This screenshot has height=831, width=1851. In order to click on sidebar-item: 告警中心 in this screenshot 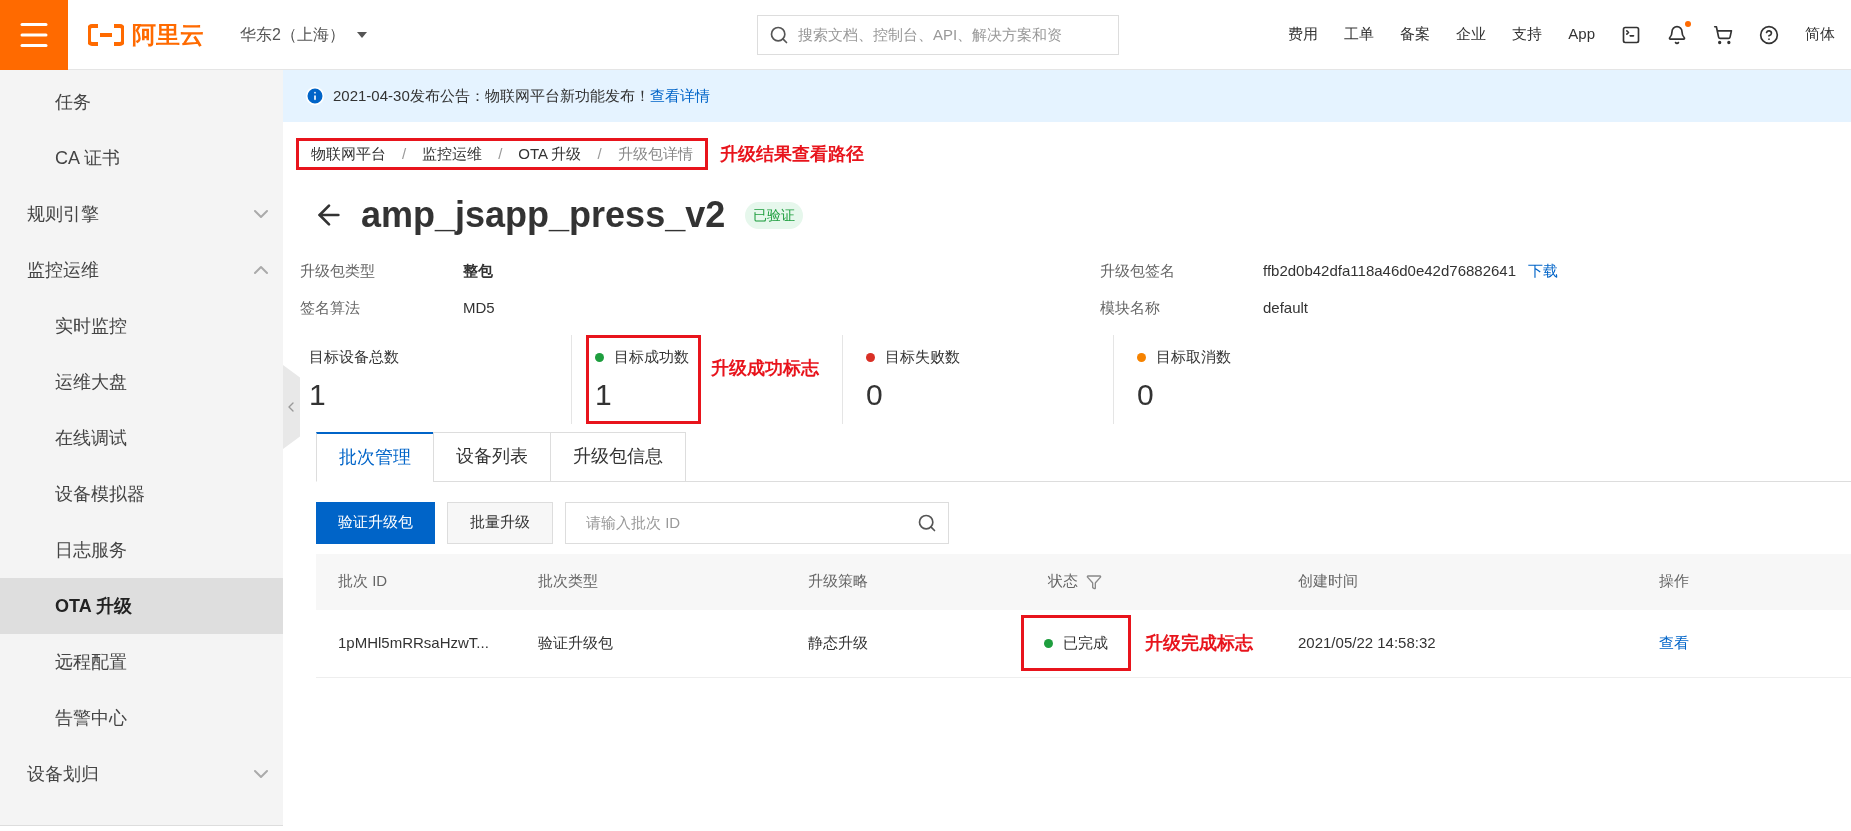, I will do `click(141, 718)`.